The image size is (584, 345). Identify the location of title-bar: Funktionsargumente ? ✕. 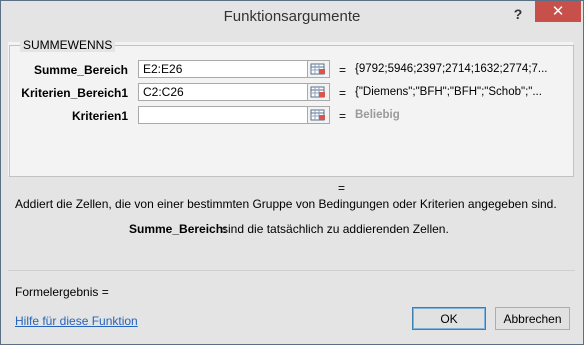
(292, 16).